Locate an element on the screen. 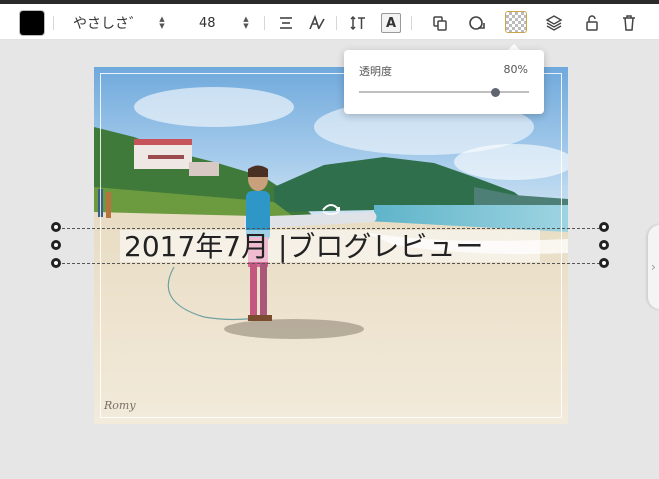 This screenshot has height=479, width=659. photo-signature: Romy is located at coordinates (120, 405).